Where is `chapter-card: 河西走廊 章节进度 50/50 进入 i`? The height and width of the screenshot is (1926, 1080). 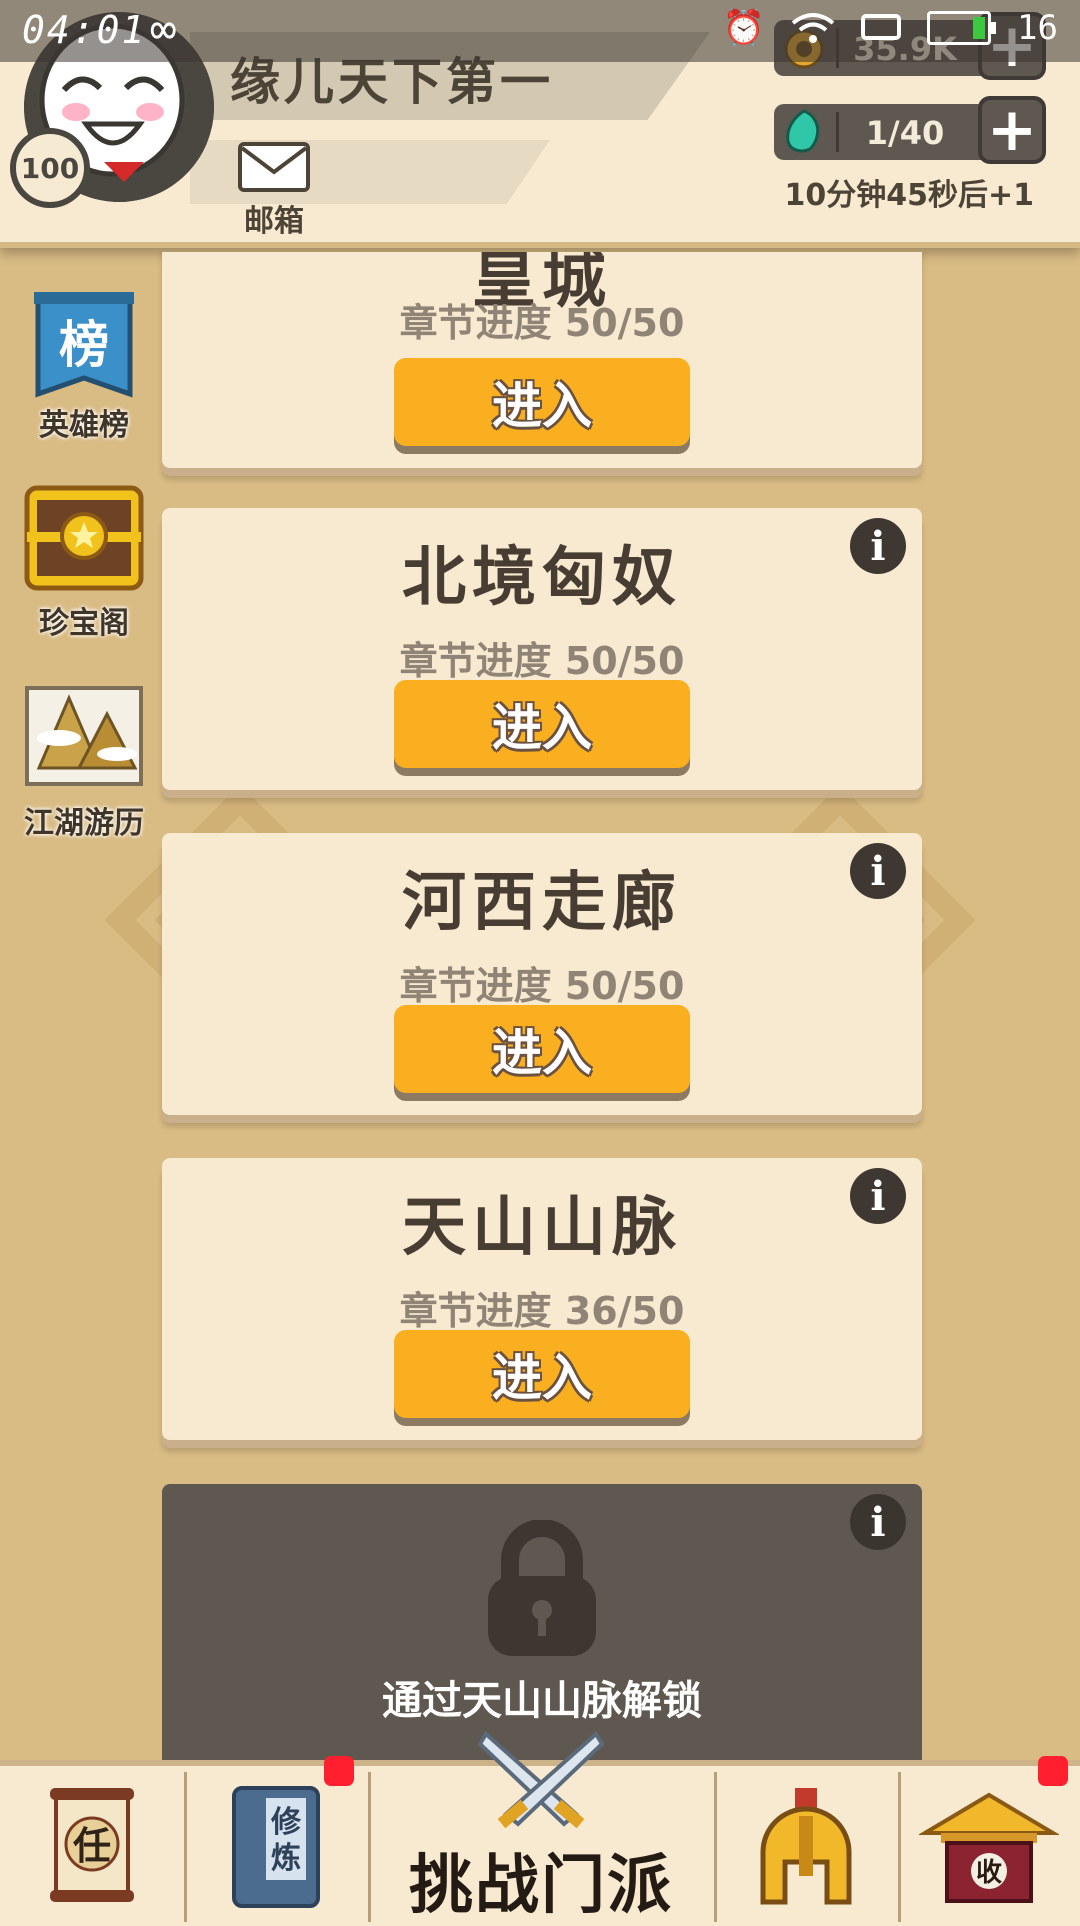
chapter-card: 河西走廊 章节进度 50/50 进入 i is located at coordinates (542, 974).